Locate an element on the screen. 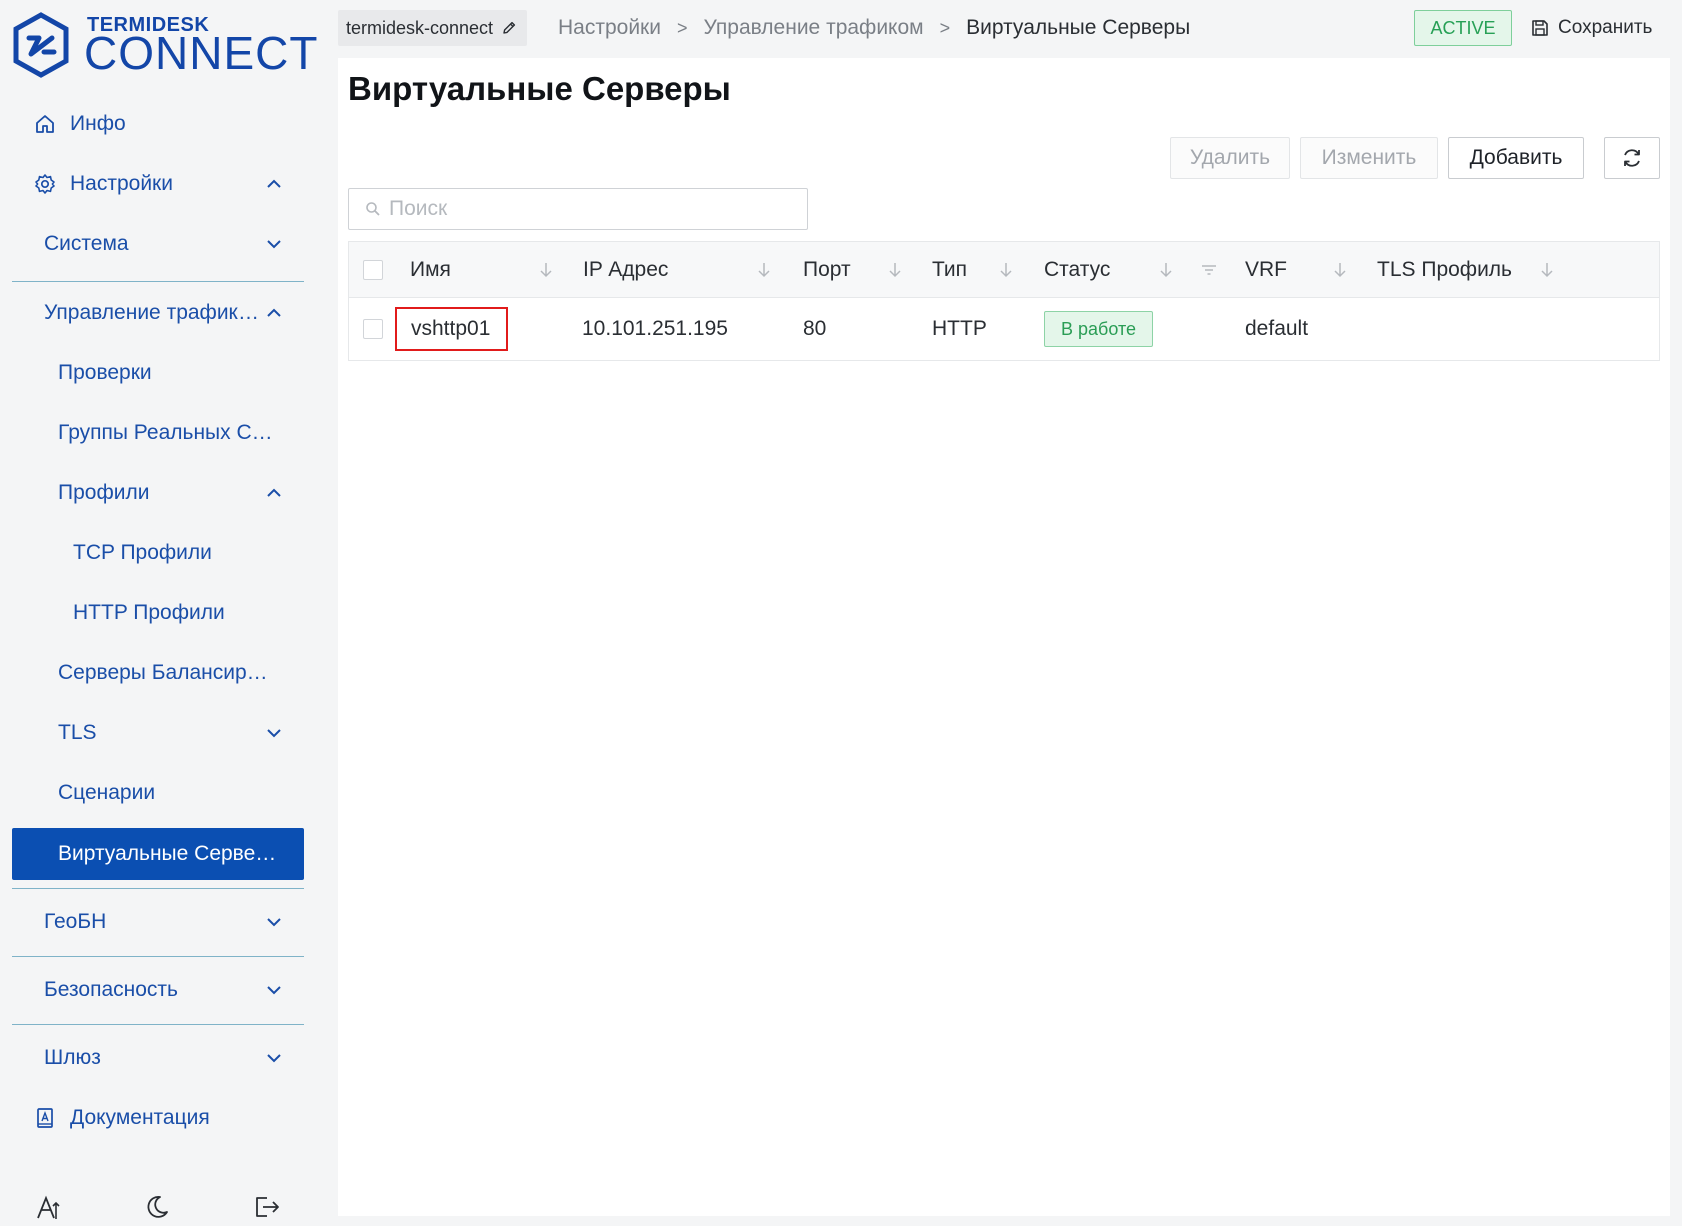 This screenshot has height=1226, width=1682. column-header-port: Порт is located at coordinates (827, 269).